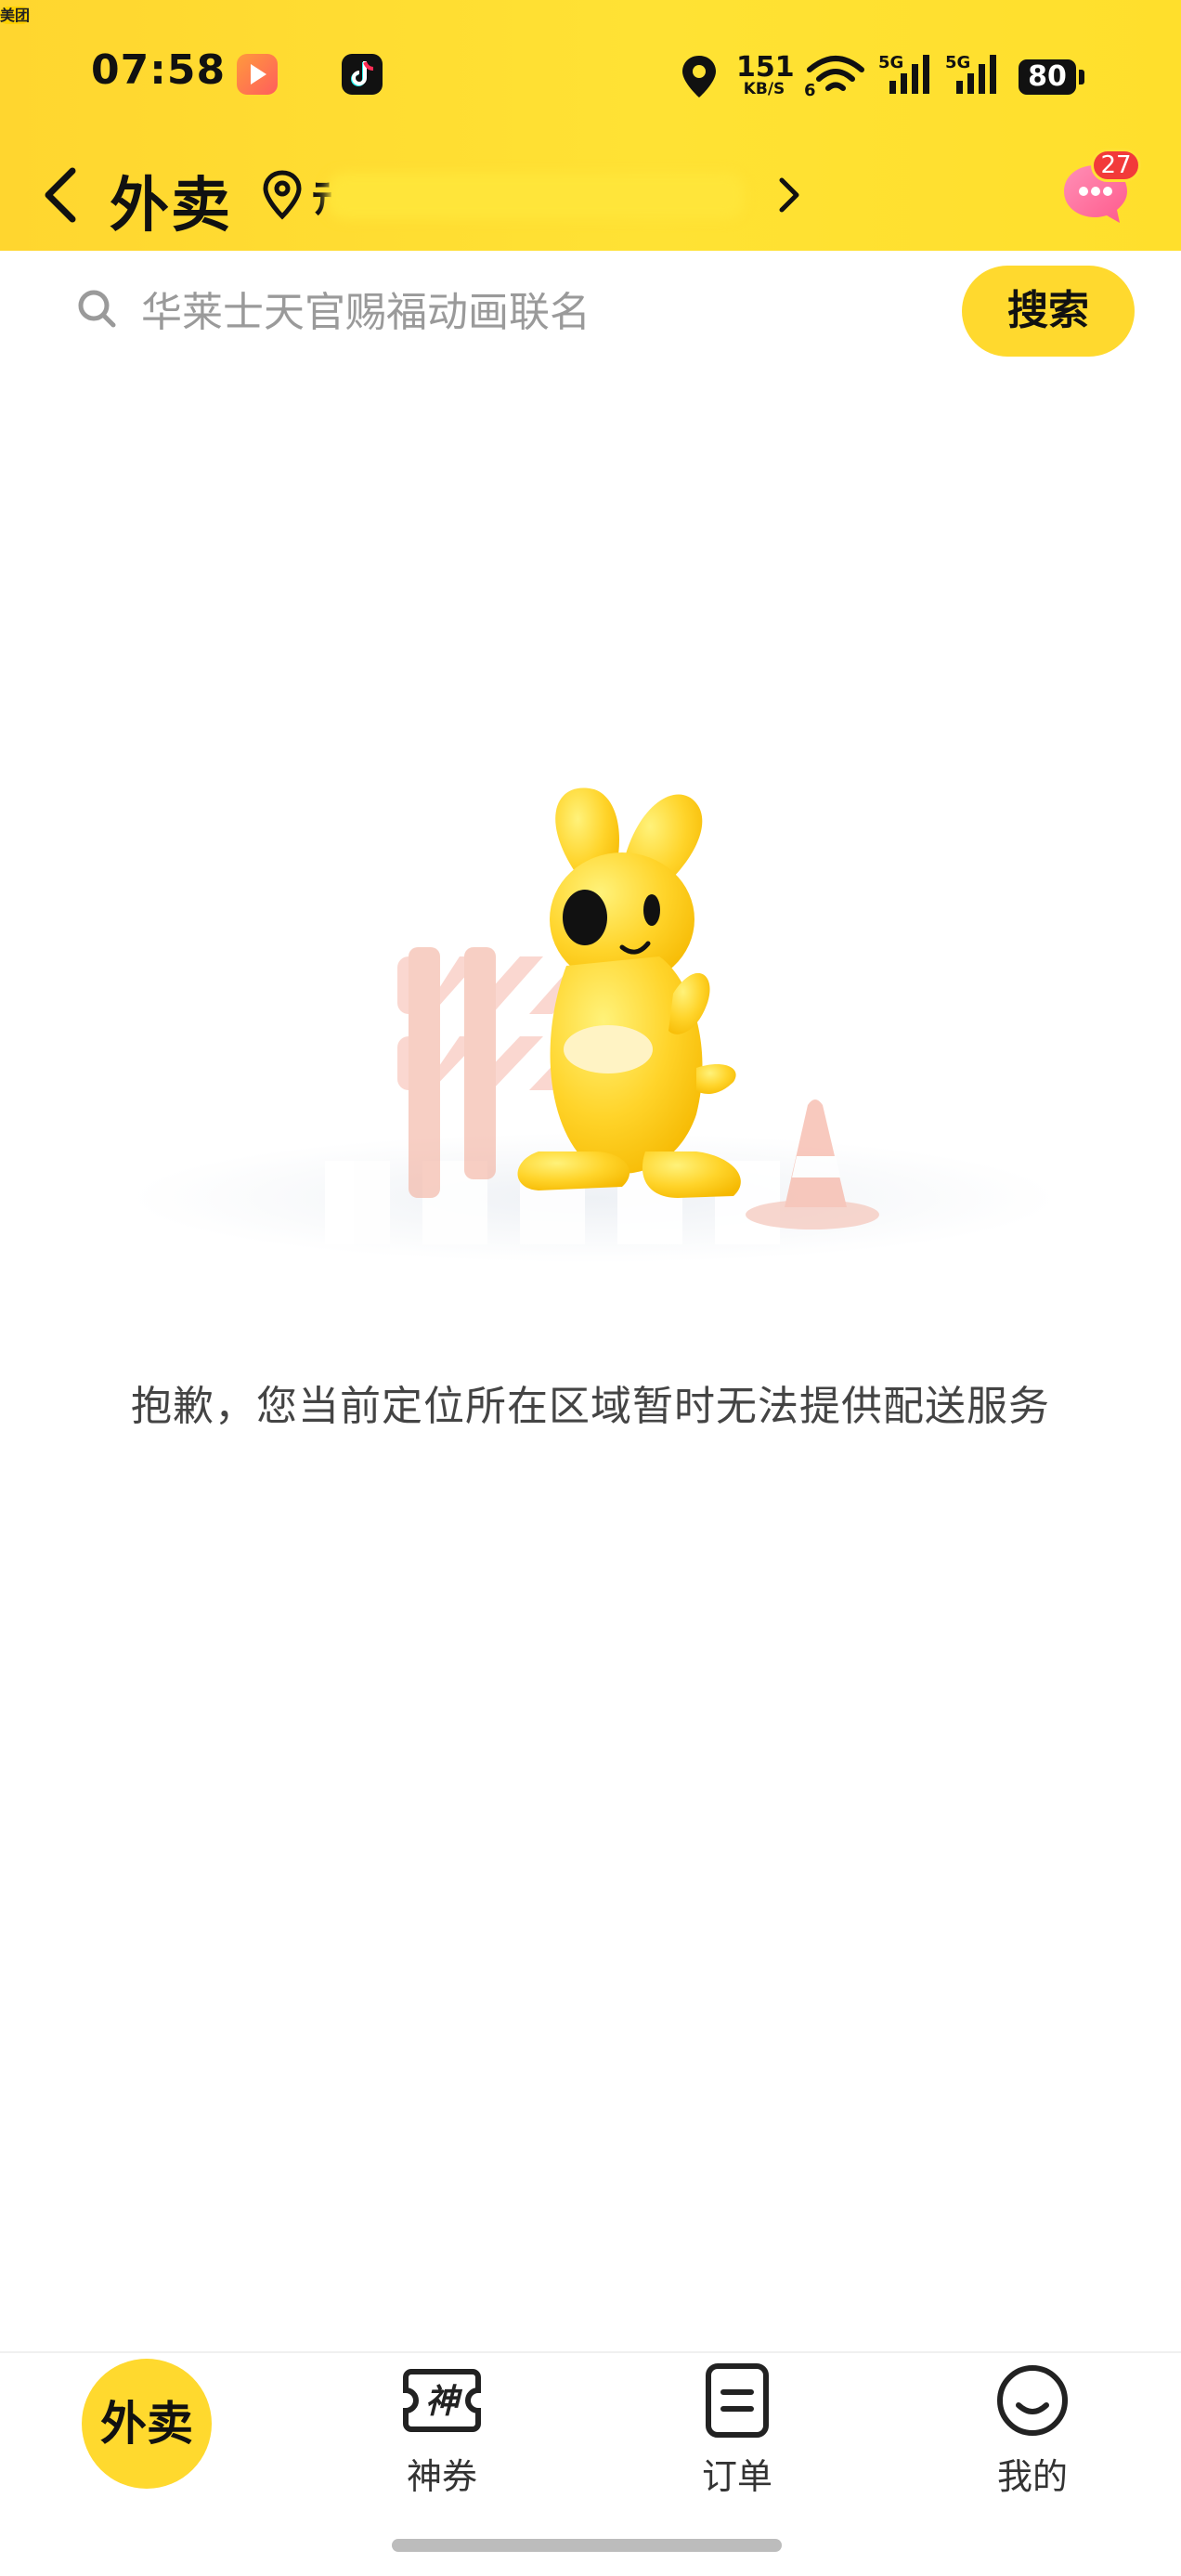 The height and width of the screenshot is (2576, 1181). What do you see at coordinates (540, 312) in the screenshot?
I see `search-input` at bounding box center [540, 312].